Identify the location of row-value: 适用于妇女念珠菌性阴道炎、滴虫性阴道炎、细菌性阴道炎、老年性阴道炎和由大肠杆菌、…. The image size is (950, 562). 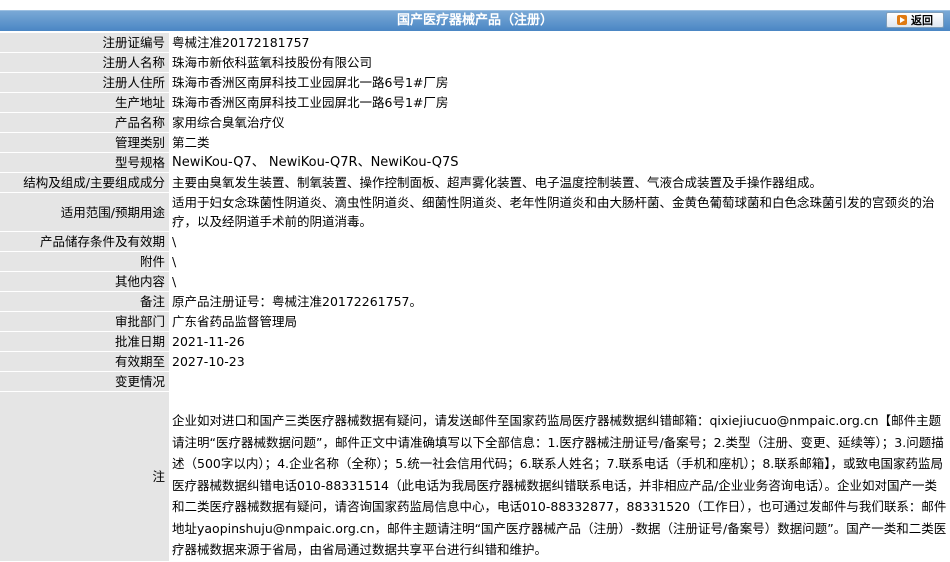
(559, 212).